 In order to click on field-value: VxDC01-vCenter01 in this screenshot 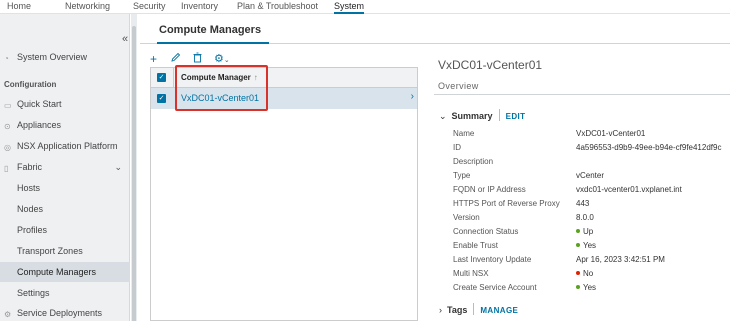, I will do `click(611, 133)`.